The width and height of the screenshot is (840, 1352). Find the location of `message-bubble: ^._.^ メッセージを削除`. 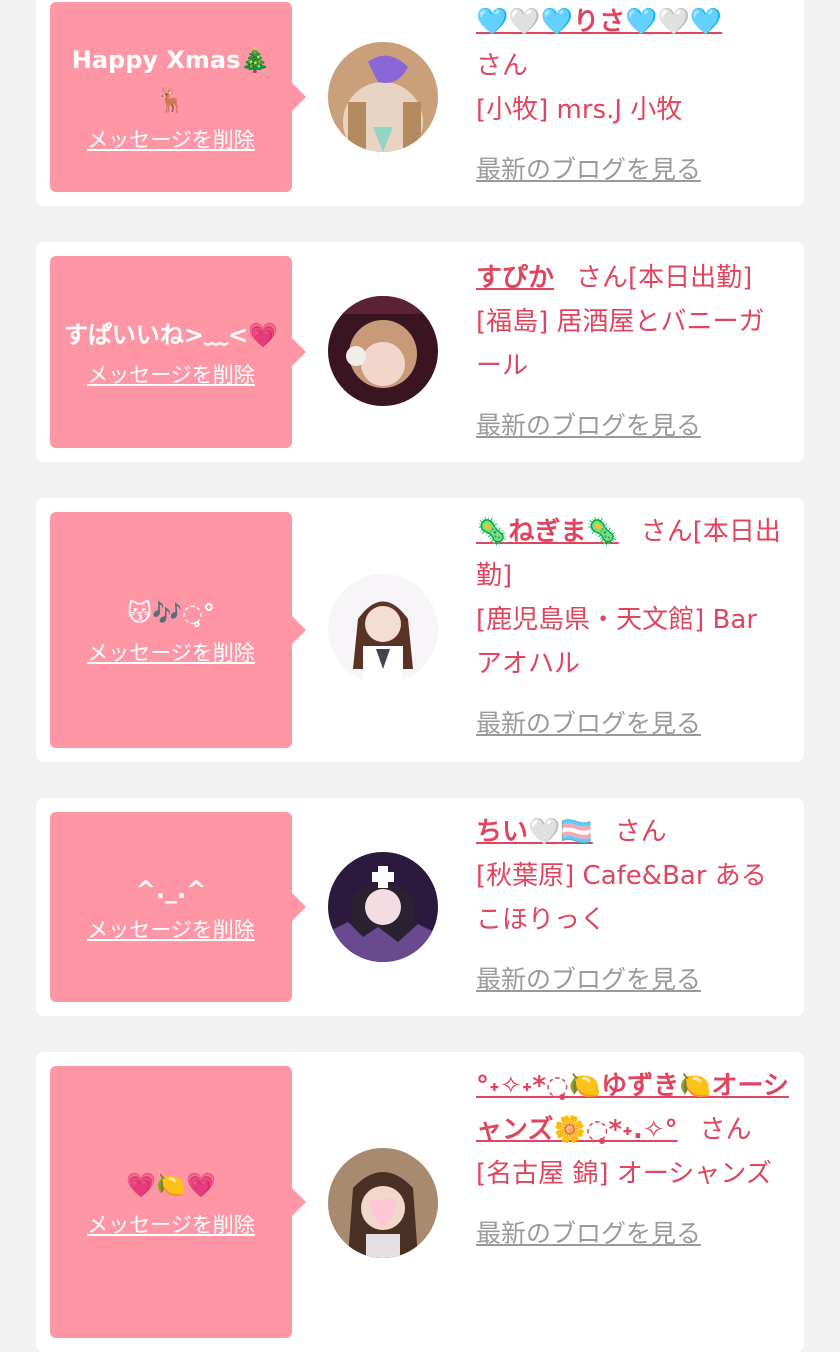

message-bubble: ^._.^ メッセージを削除 is located at coordinates (178, 907).